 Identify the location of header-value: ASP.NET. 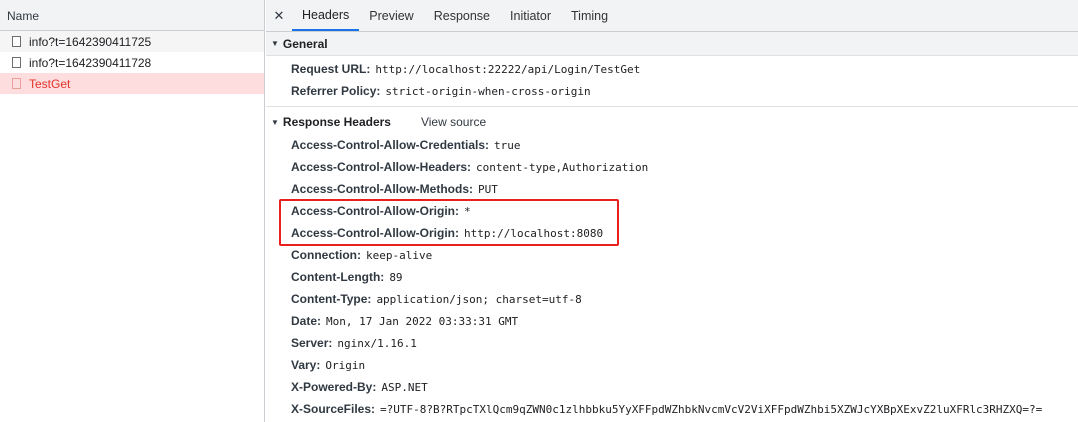
(404, 387).